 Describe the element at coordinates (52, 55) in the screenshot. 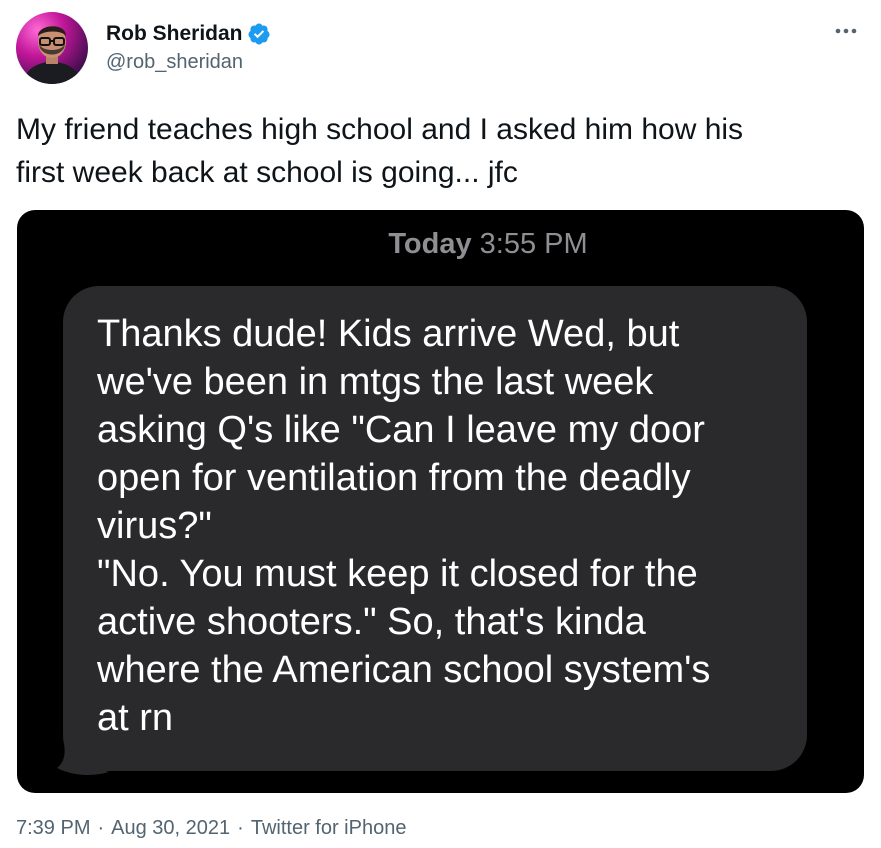

I see `avatar-image` at that location.